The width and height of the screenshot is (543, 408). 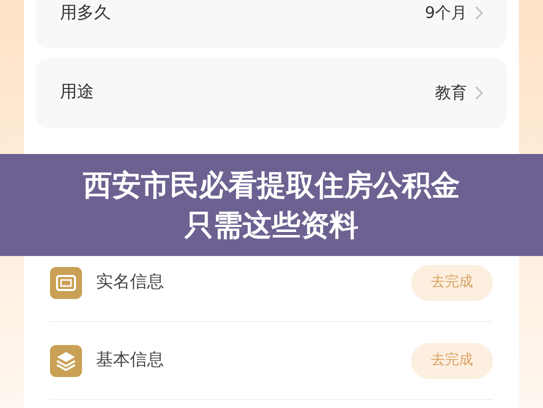 What do you see at coordinates (130, 360) in the screenshot?
I see `task-label: 基本信息` at bounding box center [130, 360].